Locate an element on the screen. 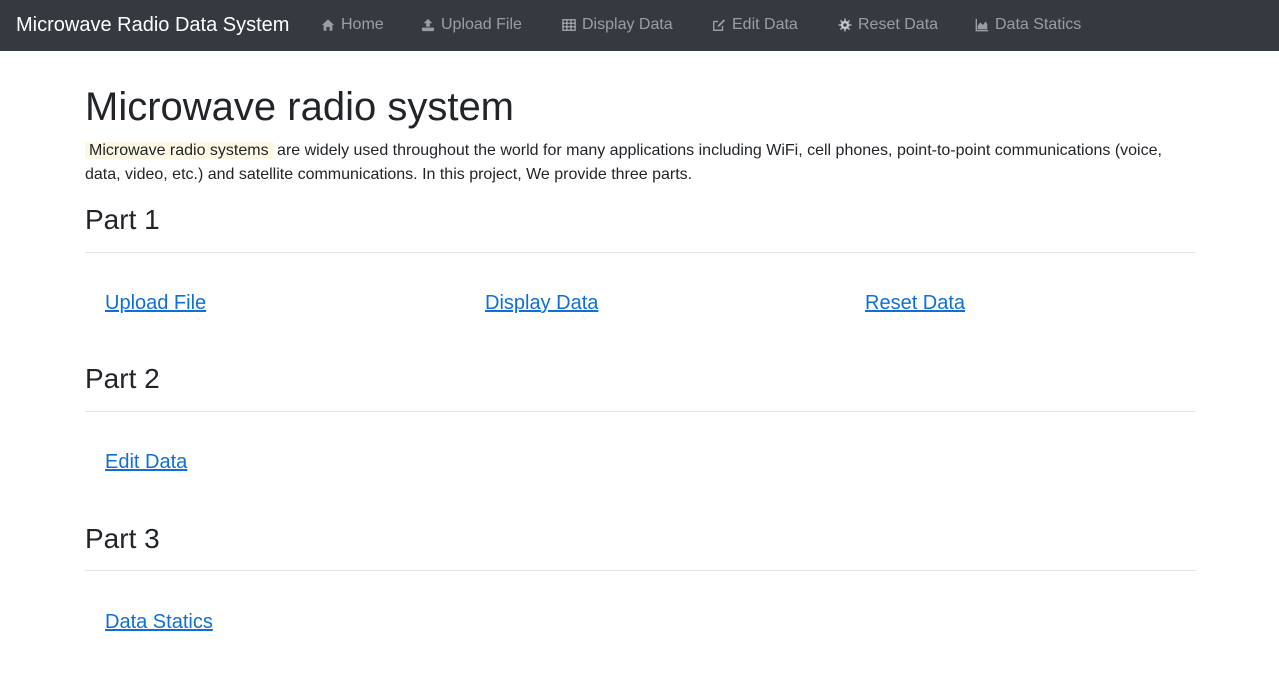 The width and height of the screenshot is (1279, 675). nav-item-edit-data: Edit Data is located at coordinates (755, 25).